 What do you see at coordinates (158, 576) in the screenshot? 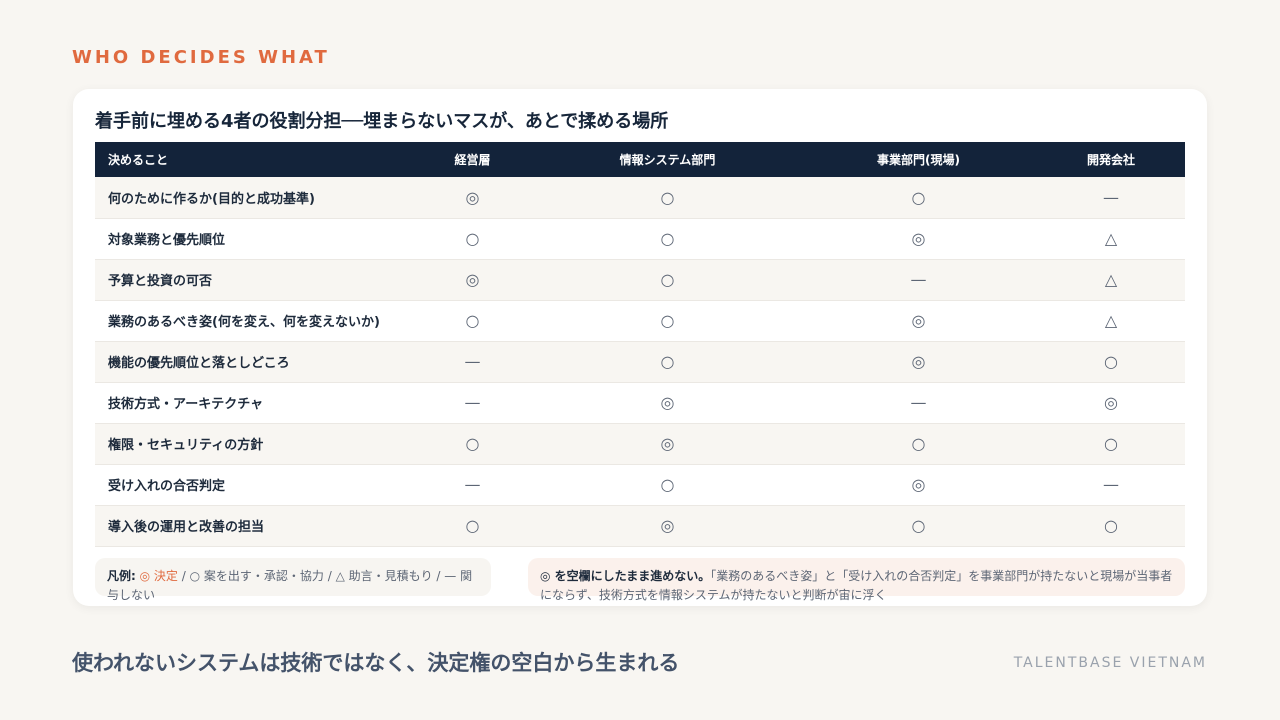
I see `legend-decide: ◎ 決定` at bounding box center [158, 576].